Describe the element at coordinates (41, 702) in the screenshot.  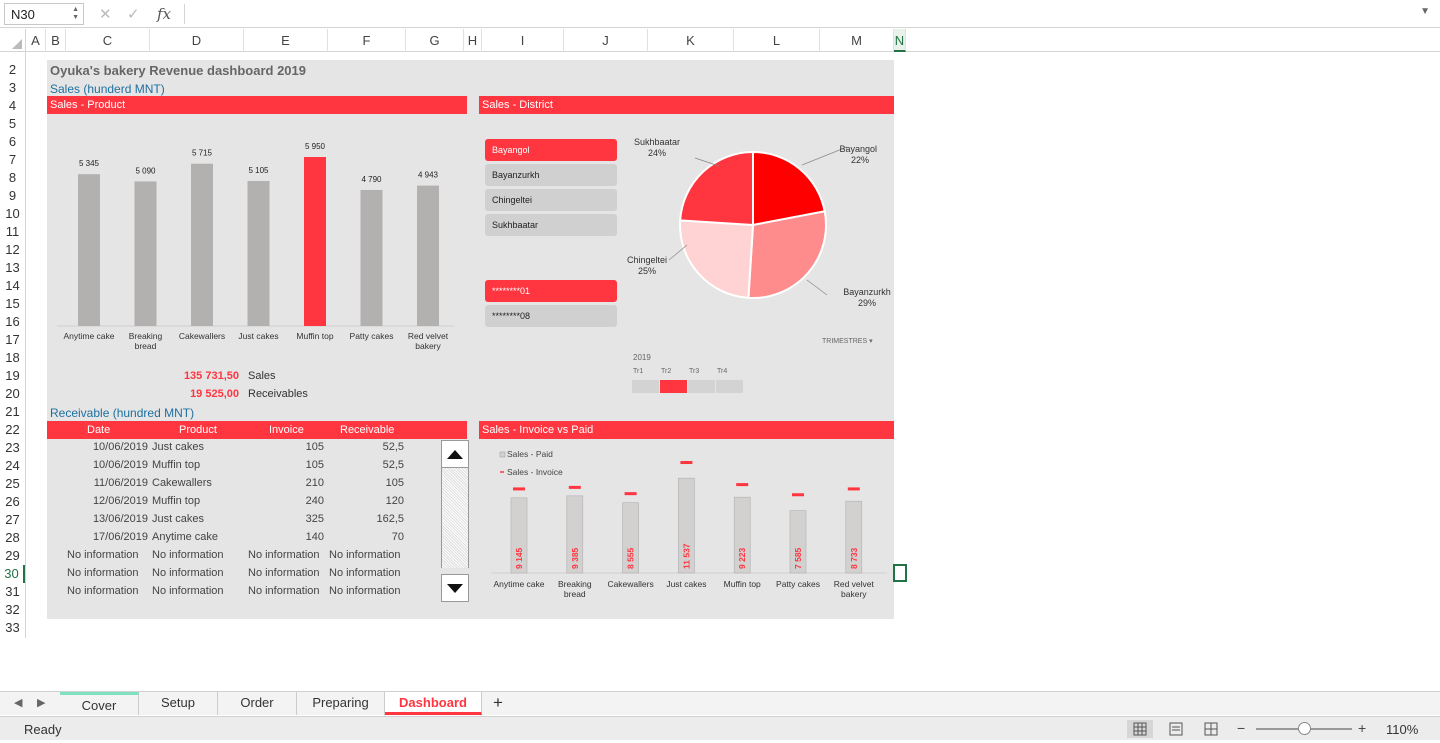
I see `tab-next-icon: ▶` at that location.